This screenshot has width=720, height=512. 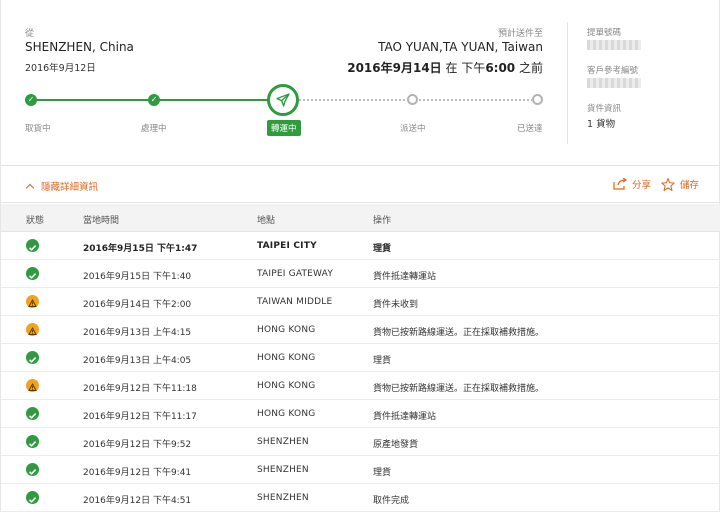 What do you see at coordinates (137, 445) in the screenshot?
I see `row-time: 2016年9月12日 下午9:52` at bounding box center [137, 445].